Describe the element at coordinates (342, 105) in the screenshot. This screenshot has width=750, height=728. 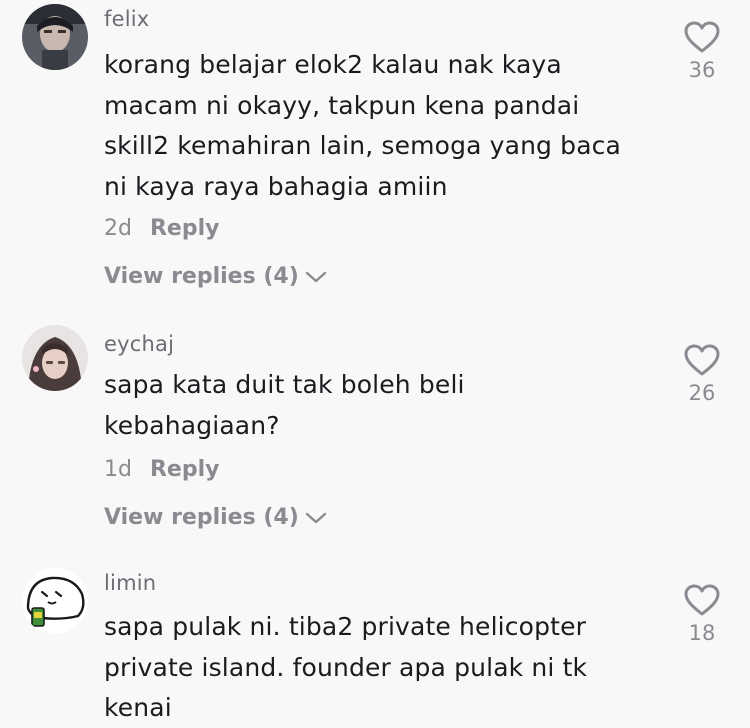
I see `comment-text-line: macam ni okayy, takpun kena pandai` at that location.